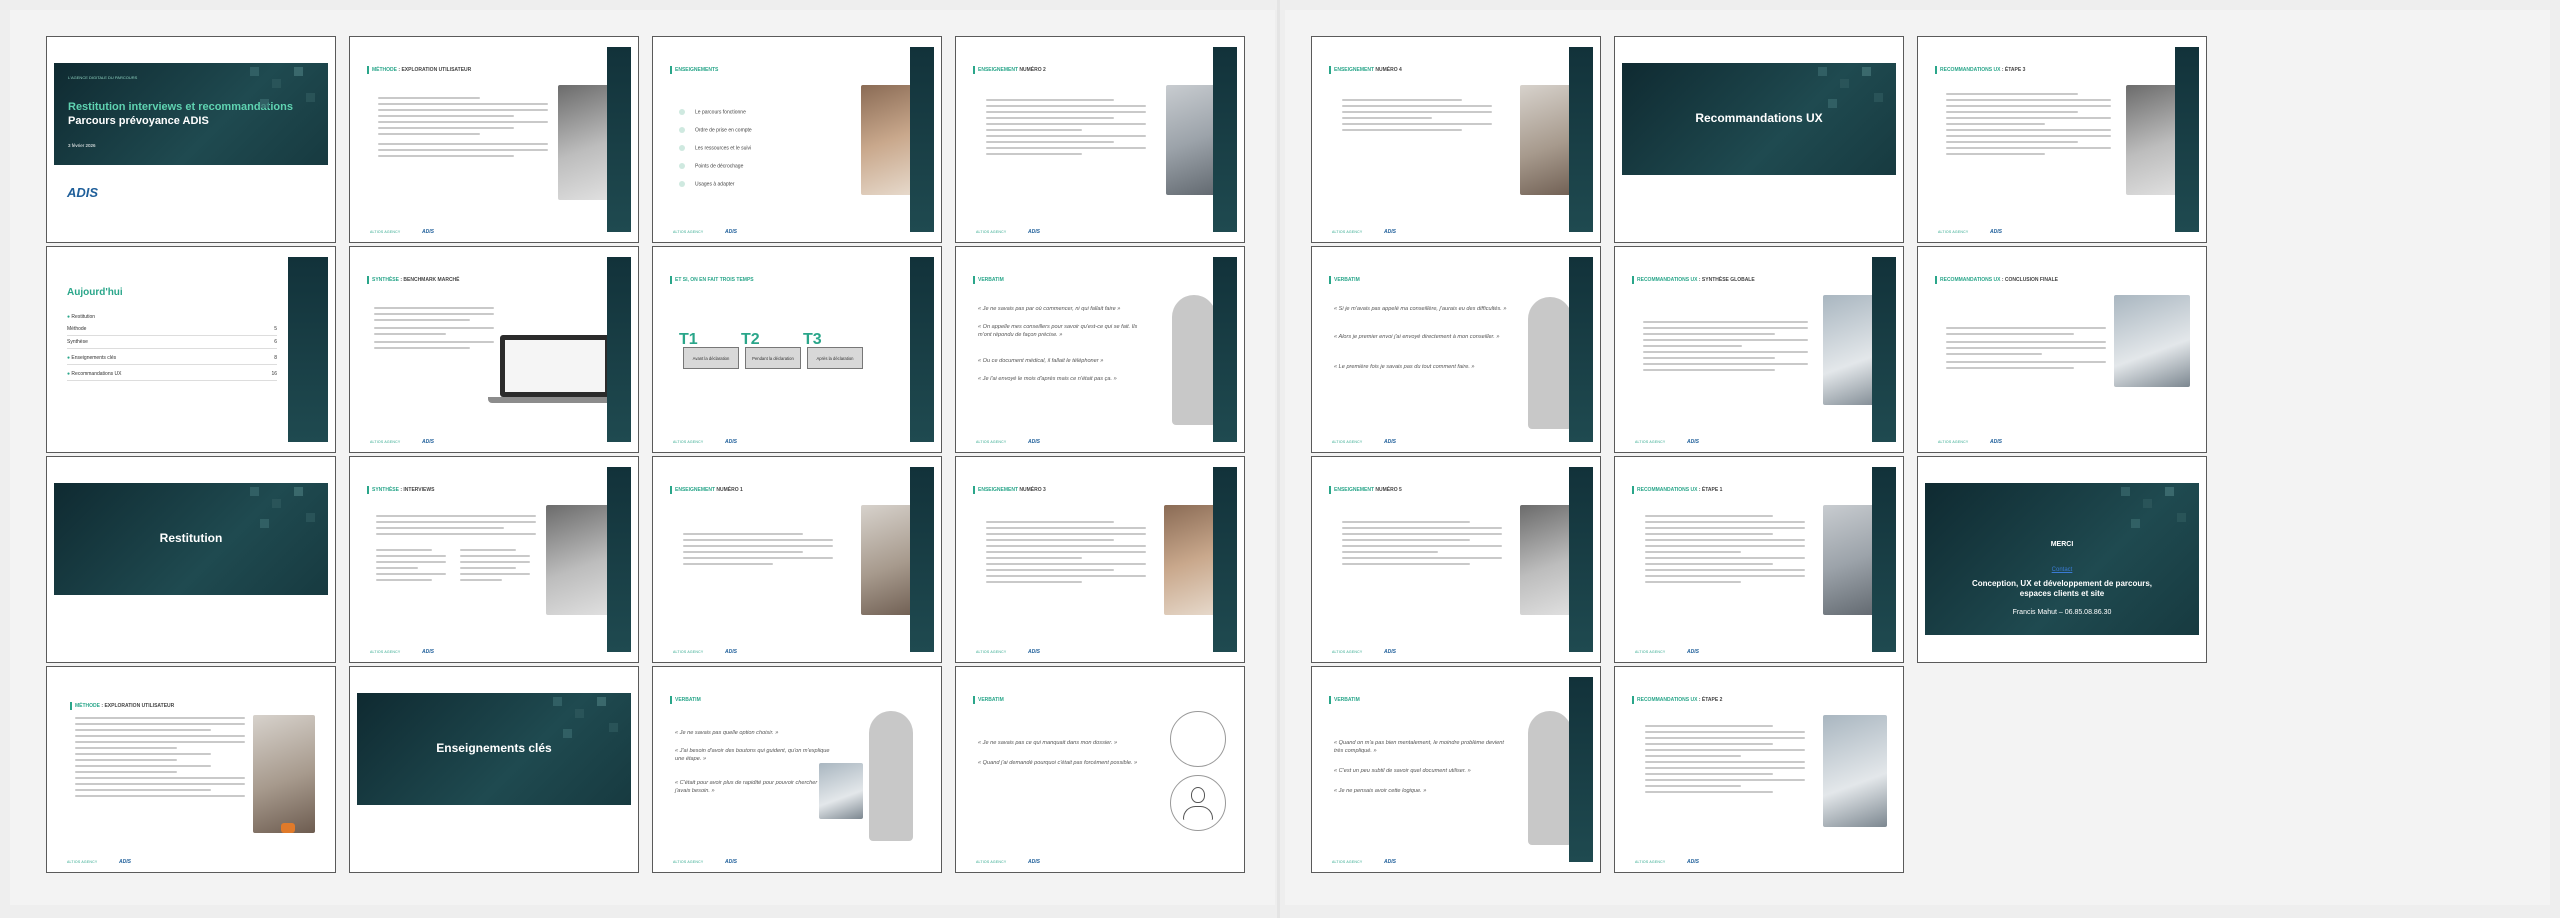  What do you see at coordinates (841, 791) in the screenshot?
I see `ui-screenshot` at bounding box center [841, 791].